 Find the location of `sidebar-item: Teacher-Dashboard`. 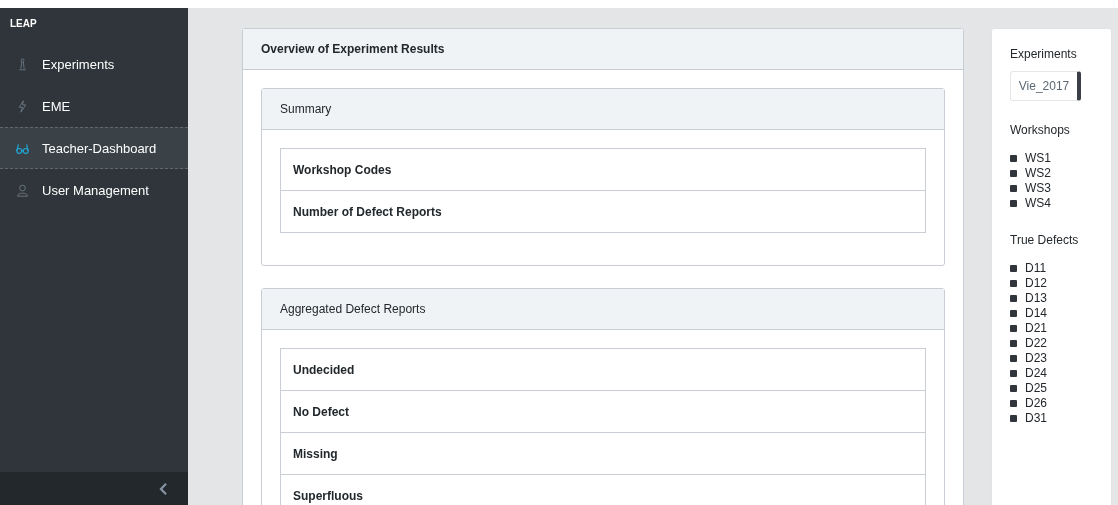

sidebar-item: Teacher-Dashboard is located at coordinates (94, 148).